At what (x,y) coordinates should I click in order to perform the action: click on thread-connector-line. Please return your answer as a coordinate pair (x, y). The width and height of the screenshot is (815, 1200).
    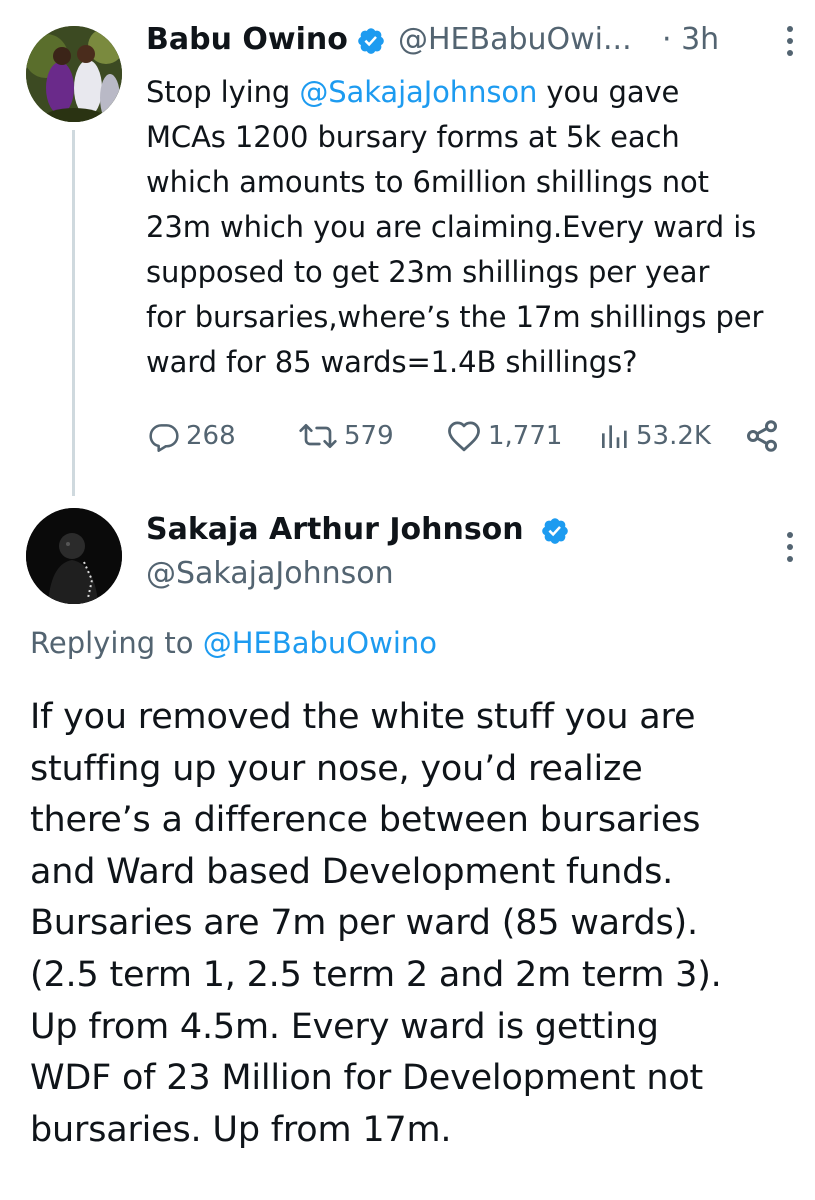
    Looking at the image, I should click on (73, 313).